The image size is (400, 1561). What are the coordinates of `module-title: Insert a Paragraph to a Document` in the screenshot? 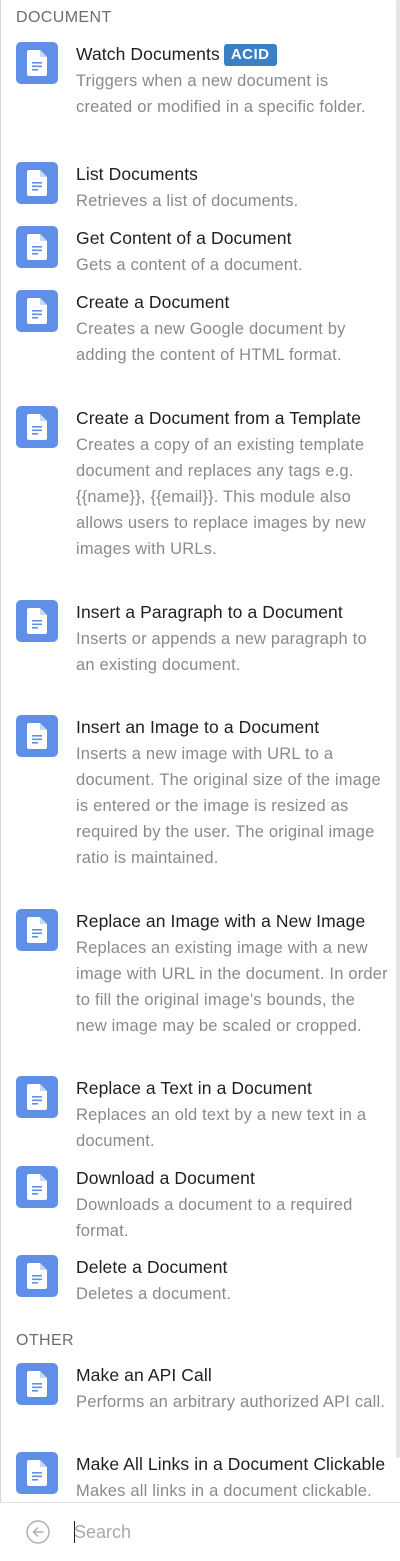 It's located at (209, 612).